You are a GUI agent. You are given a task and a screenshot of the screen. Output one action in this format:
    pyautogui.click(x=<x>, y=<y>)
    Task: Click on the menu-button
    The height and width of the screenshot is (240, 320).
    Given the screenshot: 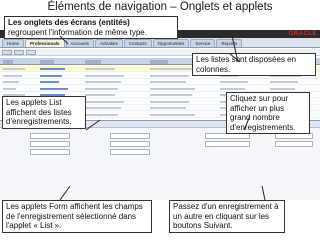 What is the action you would take?
    pyautogui.click(x=7, y=52)
    